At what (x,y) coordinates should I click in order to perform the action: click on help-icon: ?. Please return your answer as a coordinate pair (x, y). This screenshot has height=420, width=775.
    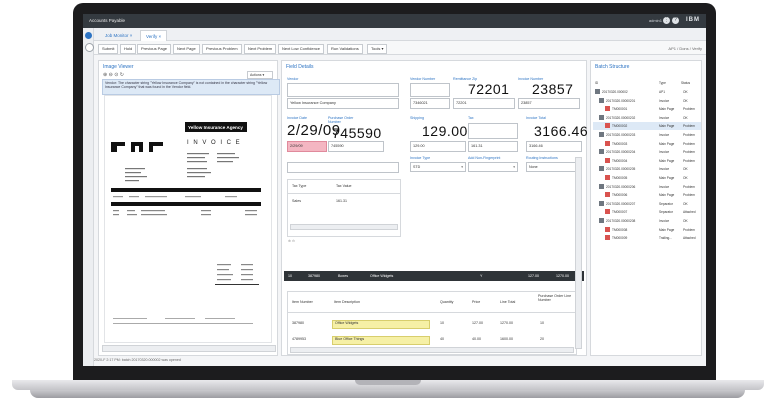
    Looking at the image, I should click on (675, 20).